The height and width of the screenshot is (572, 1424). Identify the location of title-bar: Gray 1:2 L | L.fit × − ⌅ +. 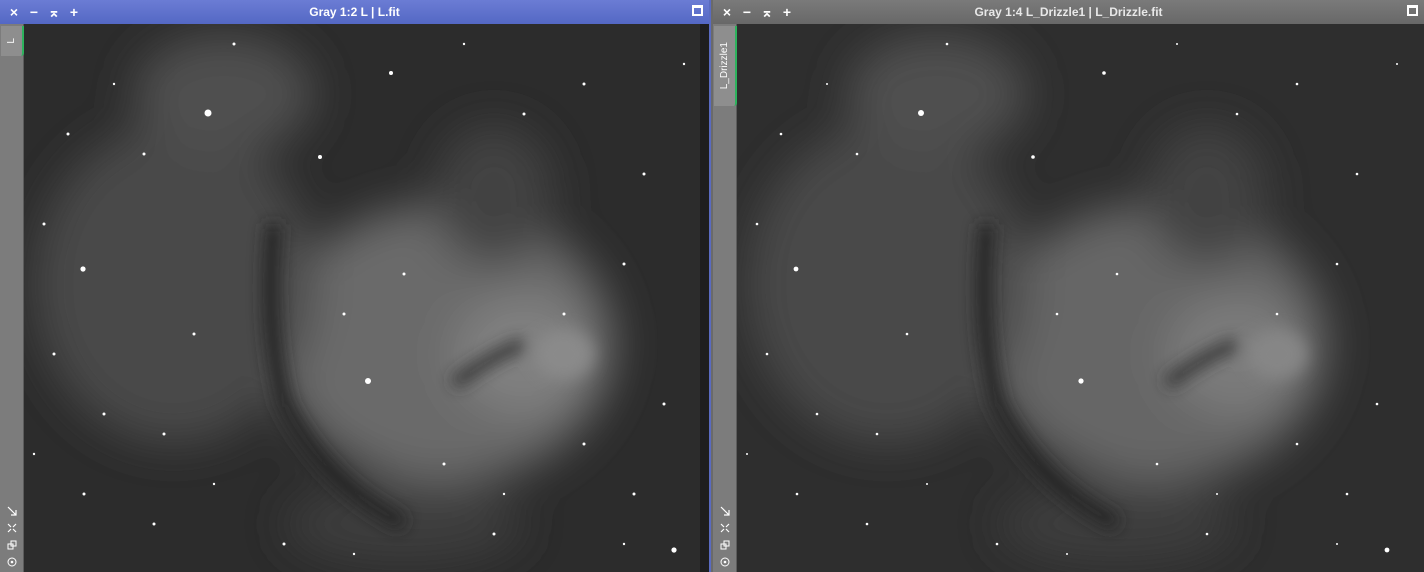
(354, 12).